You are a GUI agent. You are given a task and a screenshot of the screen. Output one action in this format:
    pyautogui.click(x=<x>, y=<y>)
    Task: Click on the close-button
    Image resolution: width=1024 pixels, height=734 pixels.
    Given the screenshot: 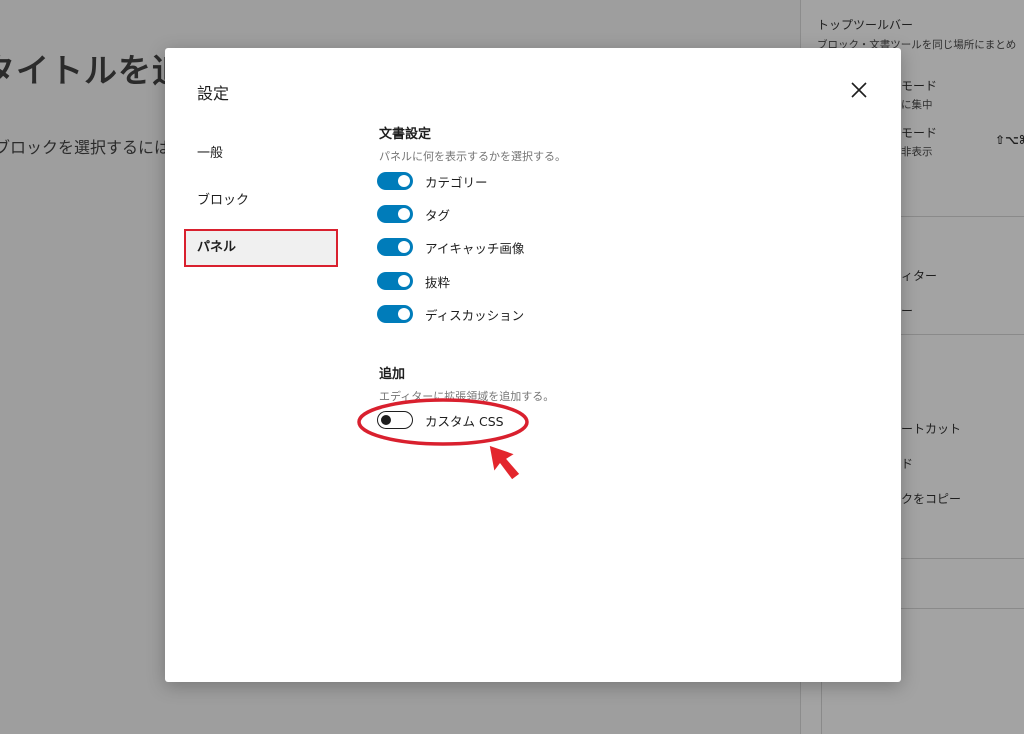 What is the action you would take?
    pyautogui.click(x=859, y=90)
    